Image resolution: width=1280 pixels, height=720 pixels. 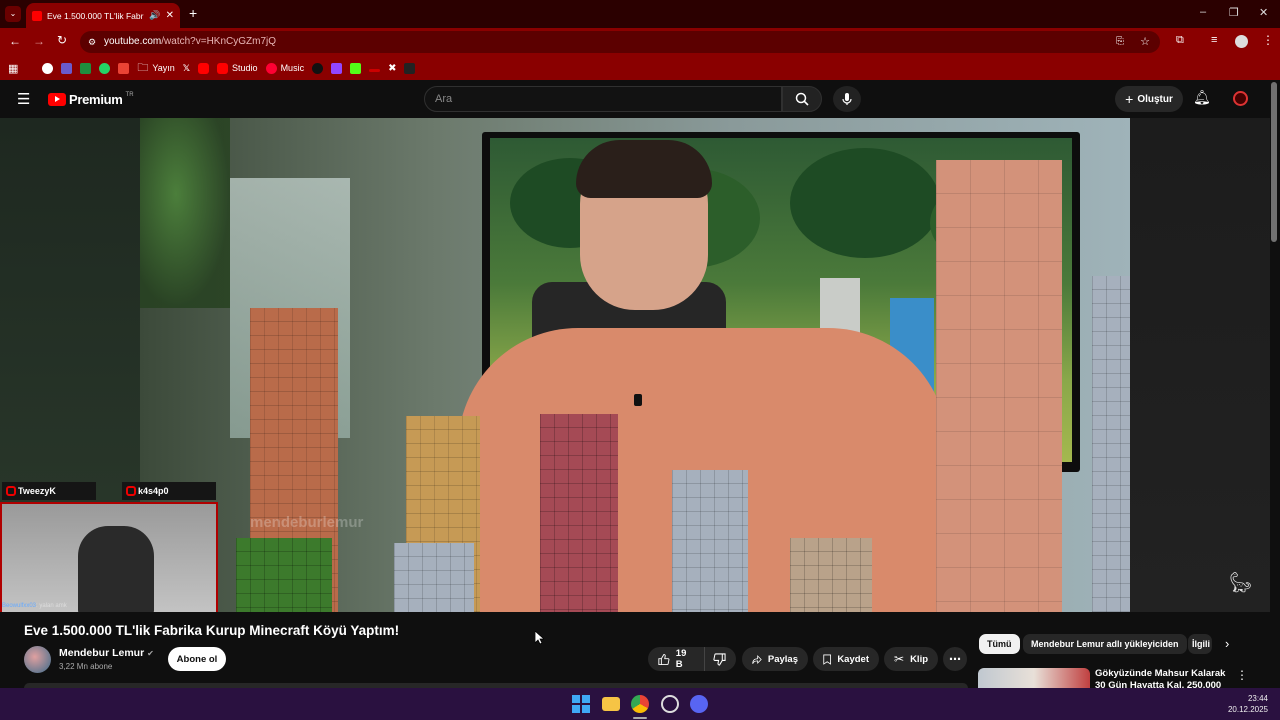 I want to click on x-icon: 𝕏, so click(x=186, y=67).